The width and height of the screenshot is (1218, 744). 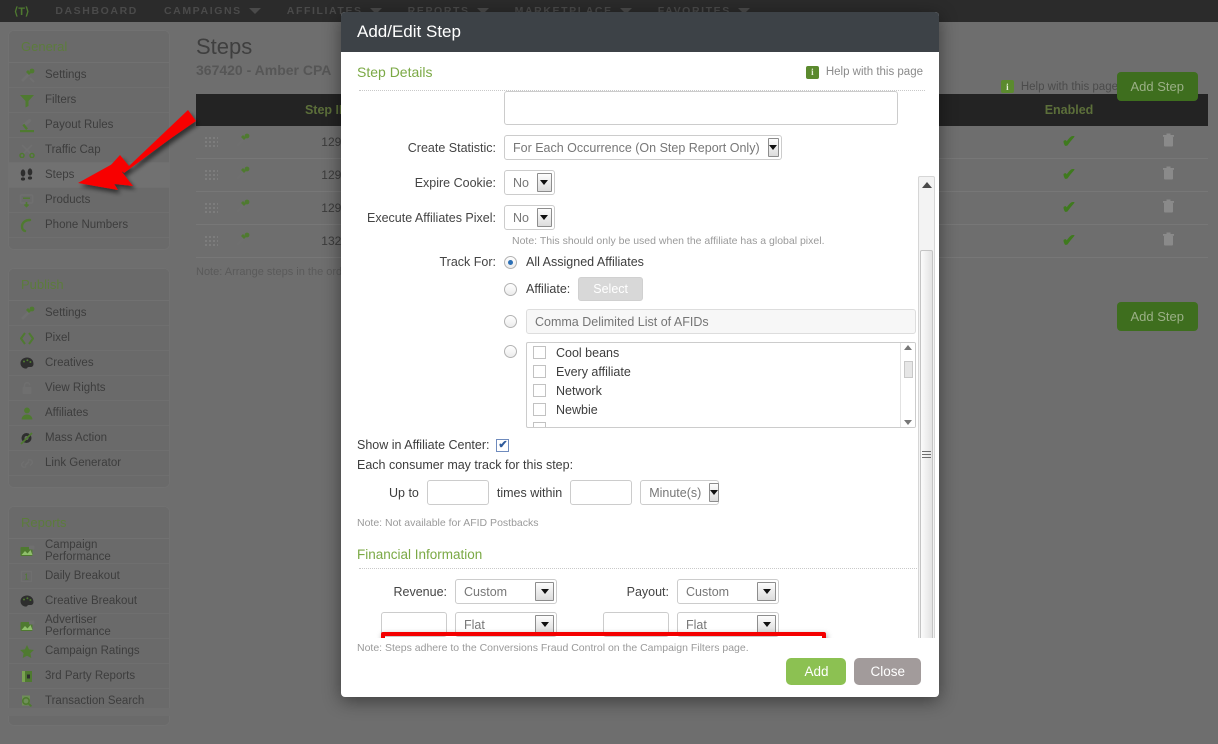 I want to click on nav-item-dashboard: DASHBOARD, so click(x=96, y=11).